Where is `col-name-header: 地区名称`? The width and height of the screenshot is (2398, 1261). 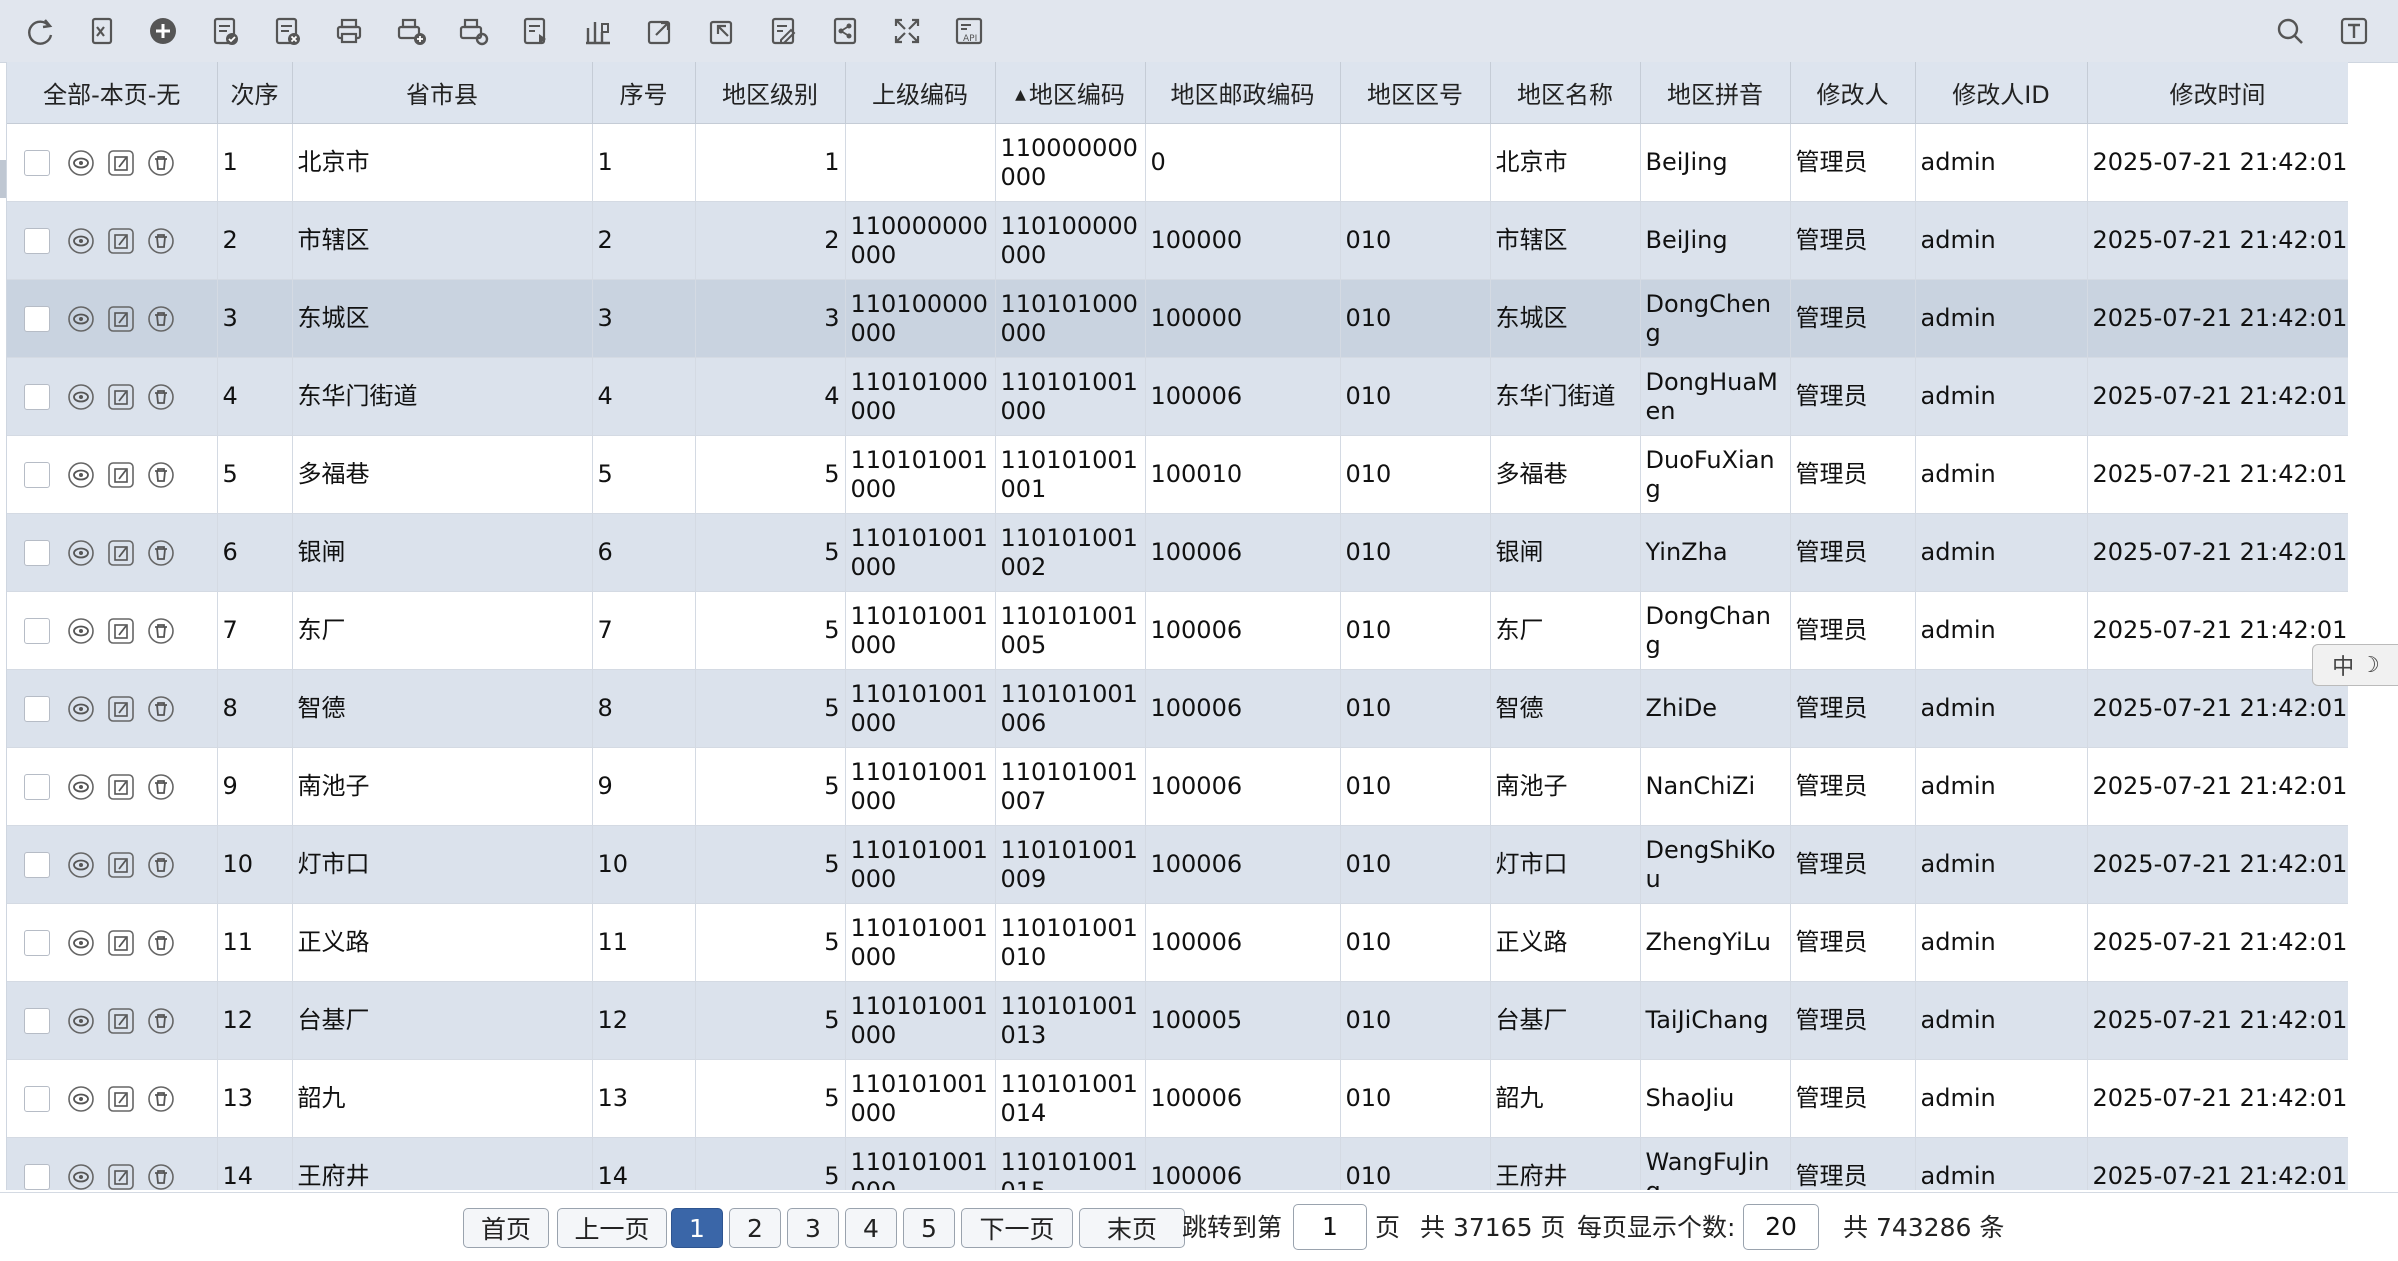 col-name-header: 地区名称 is located at coordinates (1565, 93).